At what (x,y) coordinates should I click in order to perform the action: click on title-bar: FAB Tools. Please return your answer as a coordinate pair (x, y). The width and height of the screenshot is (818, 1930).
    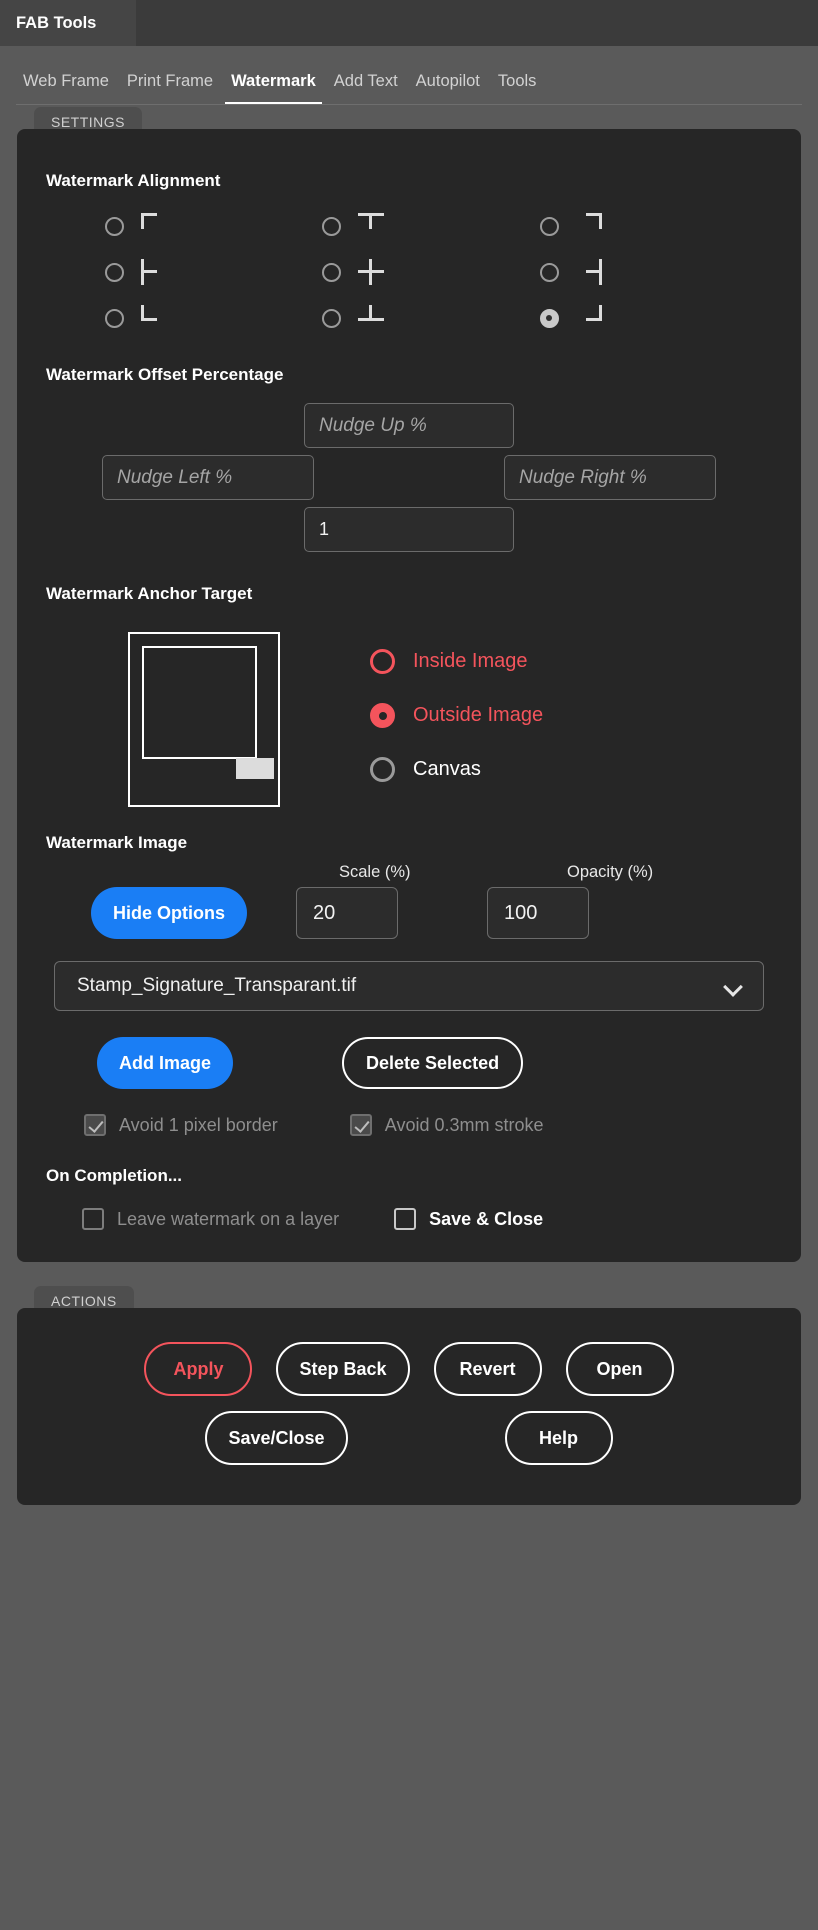
    Looking at the image, I should click on (409, 23).